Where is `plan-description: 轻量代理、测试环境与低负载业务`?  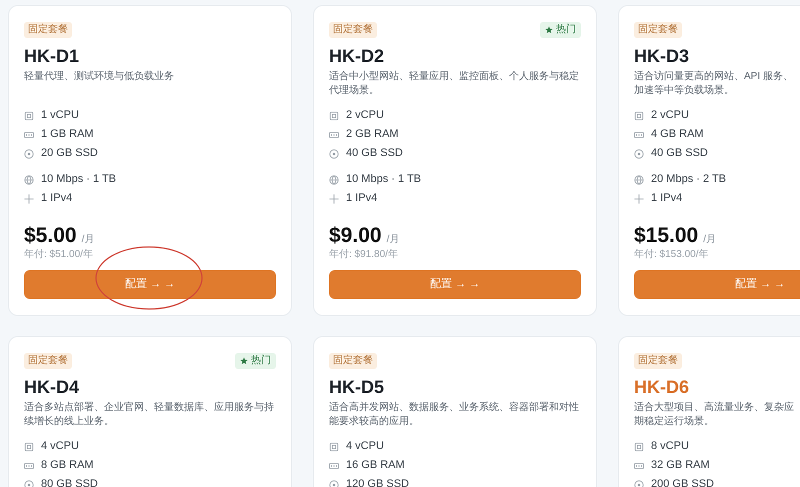
plan-description: 轻量代理、测试环境与低负载业务 is located at coordinates (99, 77).